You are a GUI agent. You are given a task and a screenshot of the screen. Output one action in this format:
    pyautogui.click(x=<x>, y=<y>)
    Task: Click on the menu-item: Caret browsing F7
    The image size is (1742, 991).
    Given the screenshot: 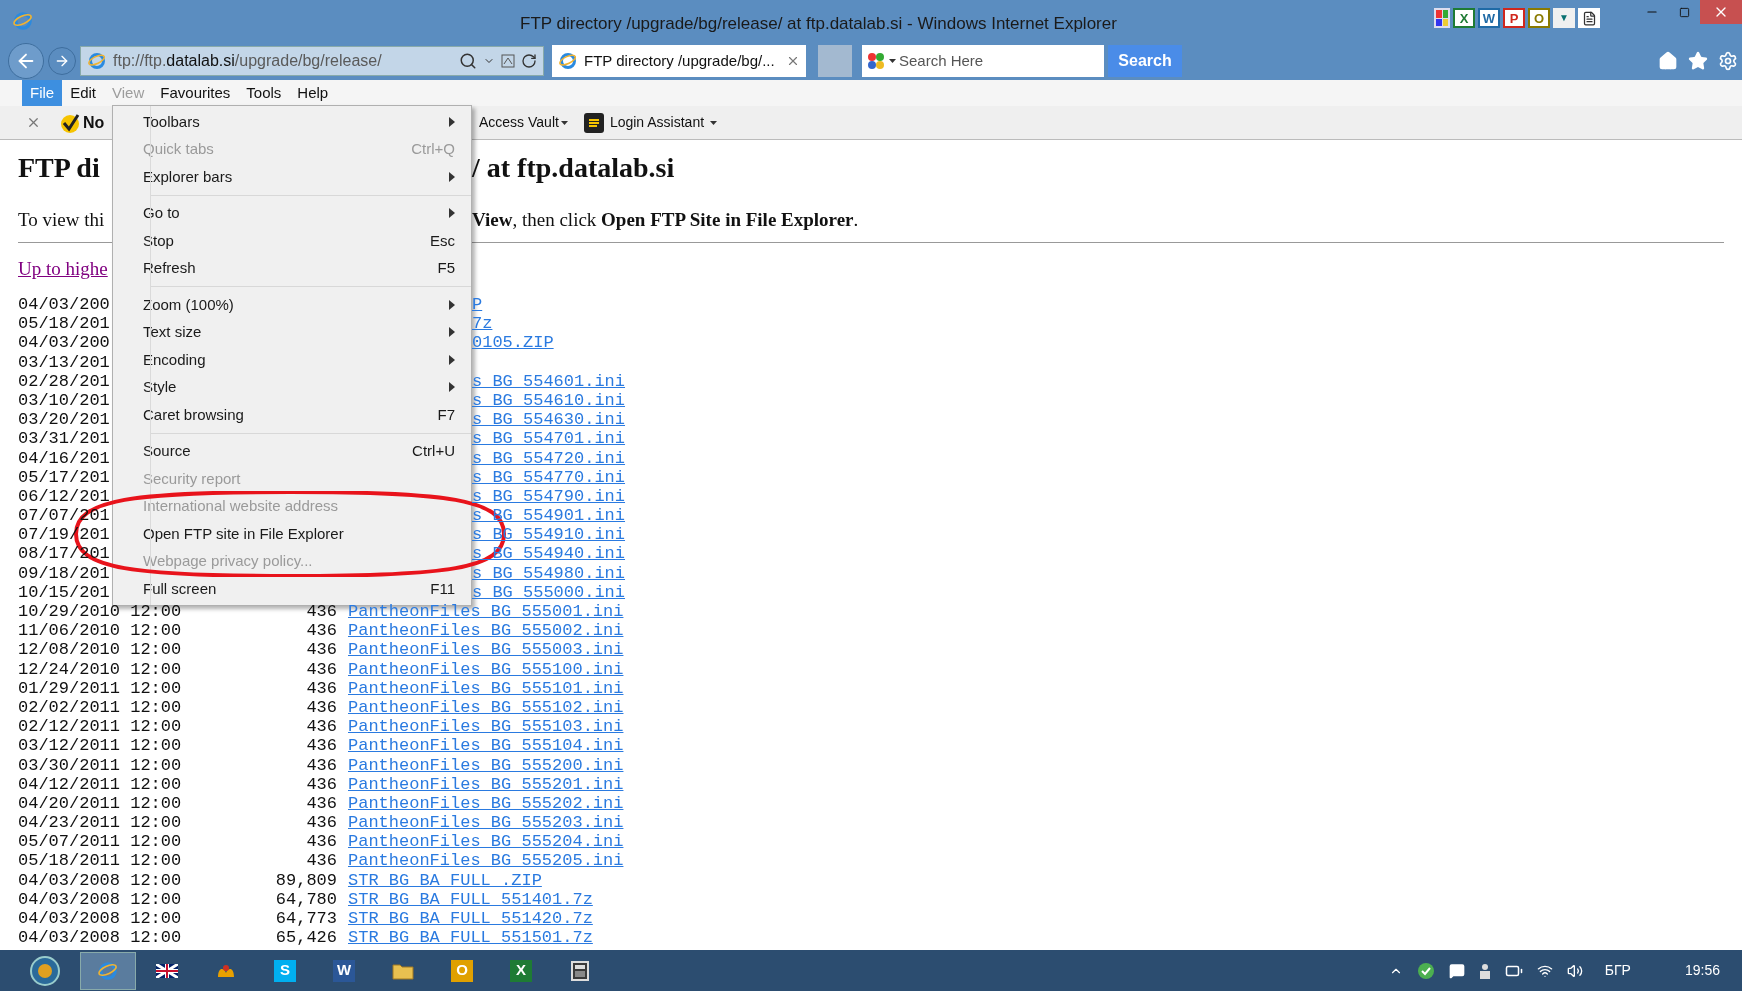 What is the action you would take?
    pyautogui.click(x=292, y=415)
    